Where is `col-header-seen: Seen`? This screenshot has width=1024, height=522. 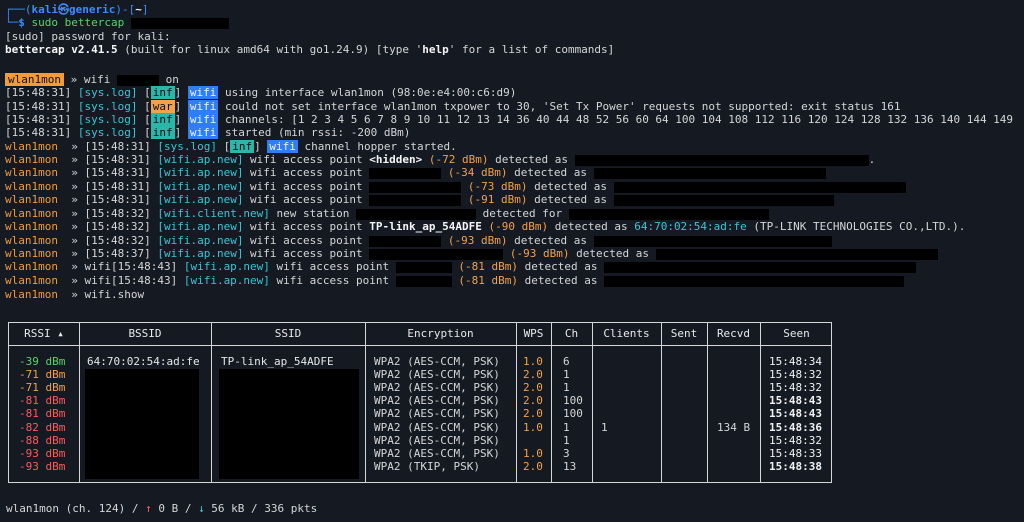
col-header-seen: Seen is located at coordinates (796, 334).